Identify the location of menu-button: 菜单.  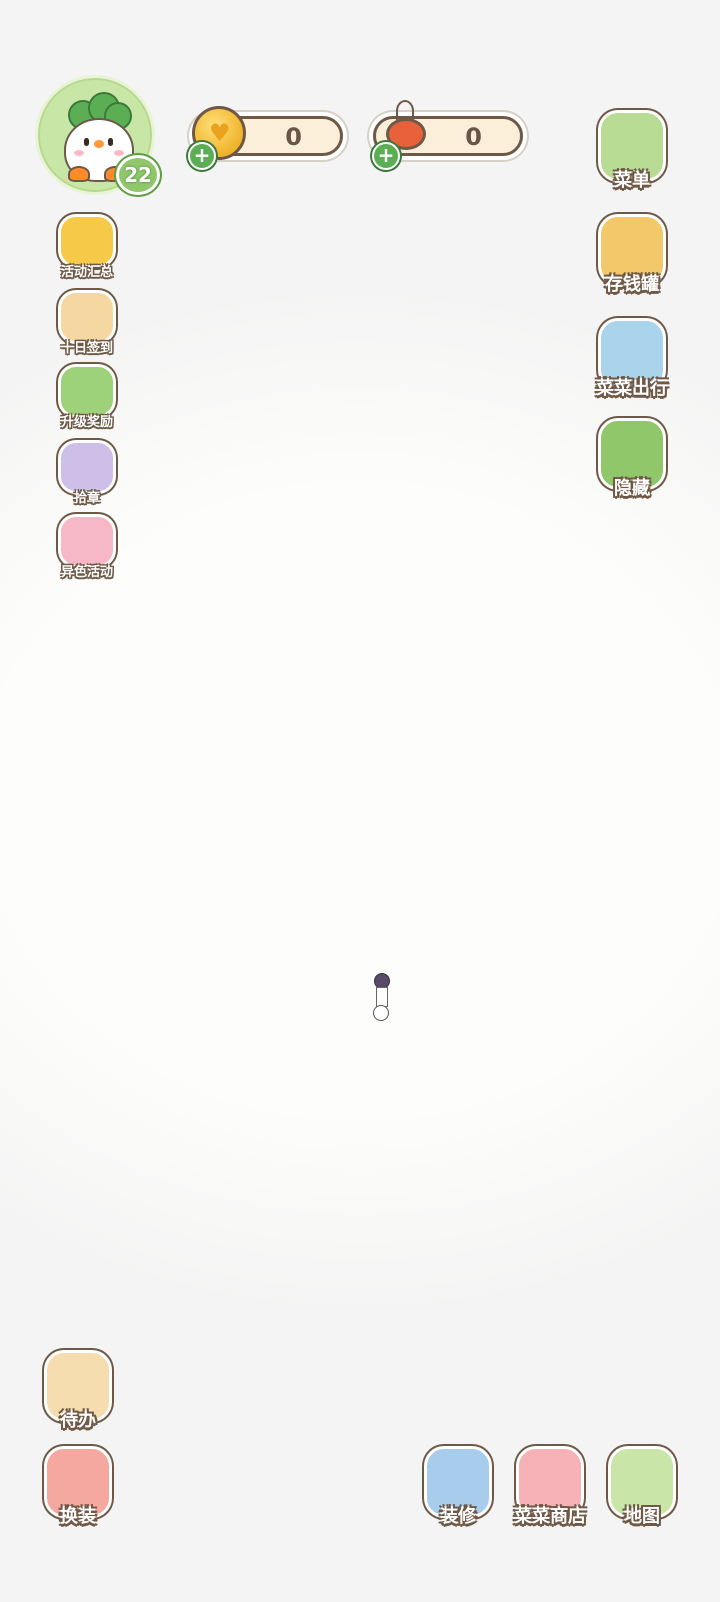
(632, 152).